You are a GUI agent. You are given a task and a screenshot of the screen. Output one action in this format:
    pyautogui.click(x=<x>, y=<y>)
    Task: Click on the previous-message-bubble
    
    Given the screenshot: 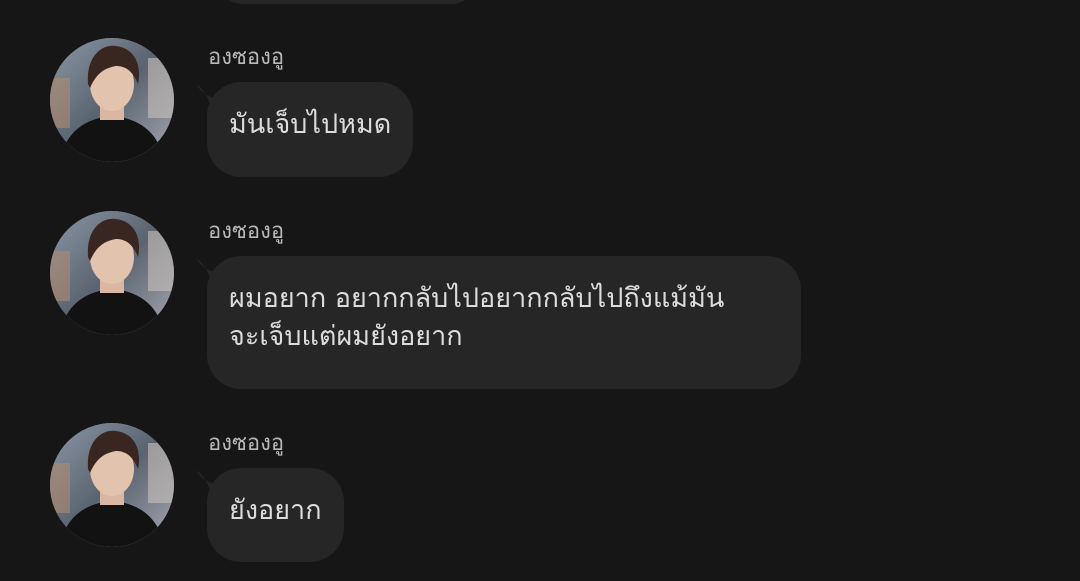 What is the action you would take?
    pyautogui.click(x=347, y=2)
    